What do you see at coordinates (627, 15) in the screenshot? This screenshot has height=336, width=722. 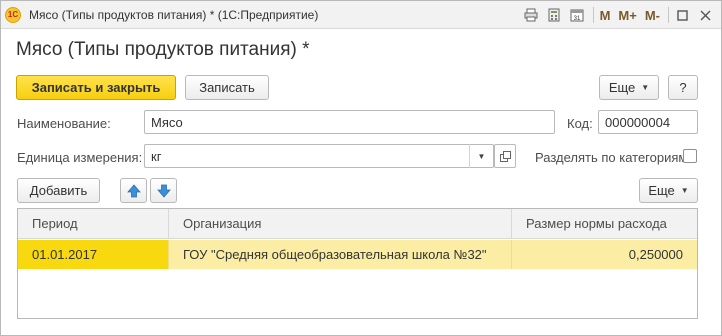 I see `memory-plus-button: M+` at bounding box center [627, 15].